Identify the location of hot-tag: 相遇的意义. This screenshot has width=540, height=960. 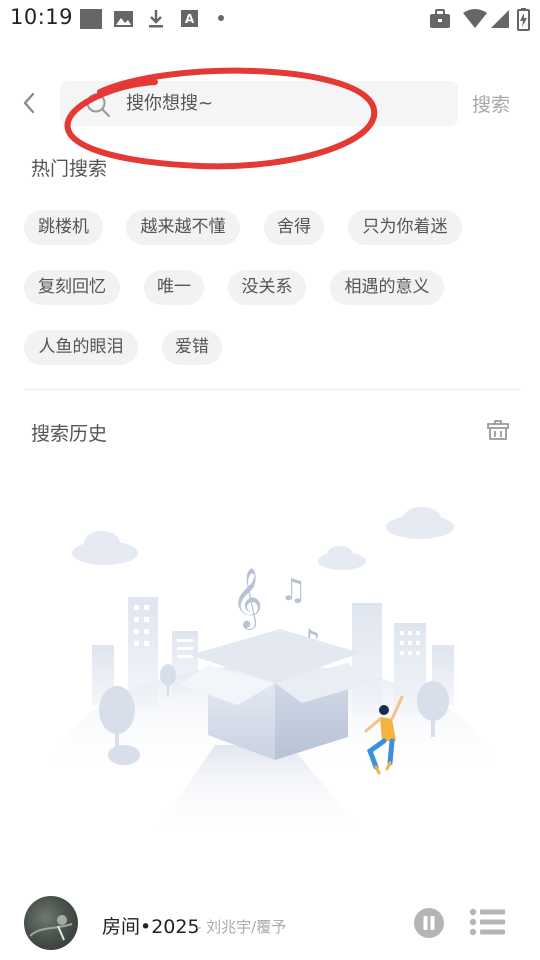
(387, 287).